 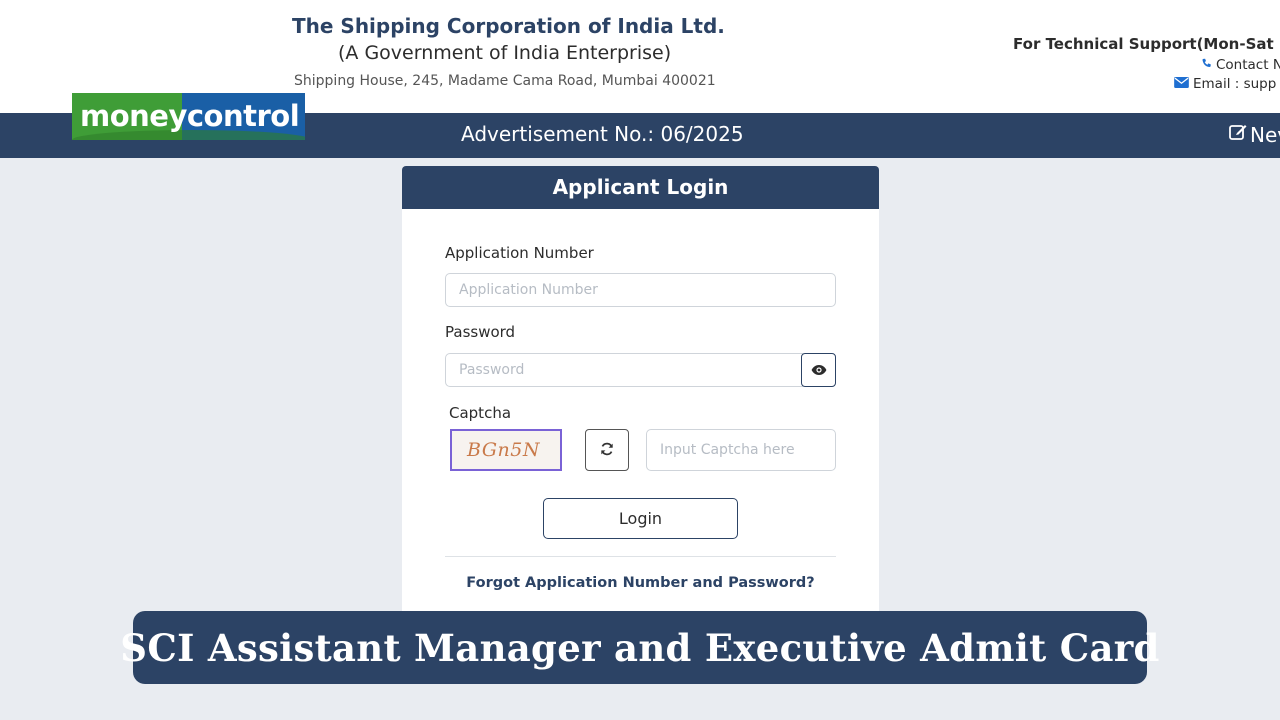 I want to click on moneycontrol-logo-text: moneycontrol, so click(x=190, y=116).